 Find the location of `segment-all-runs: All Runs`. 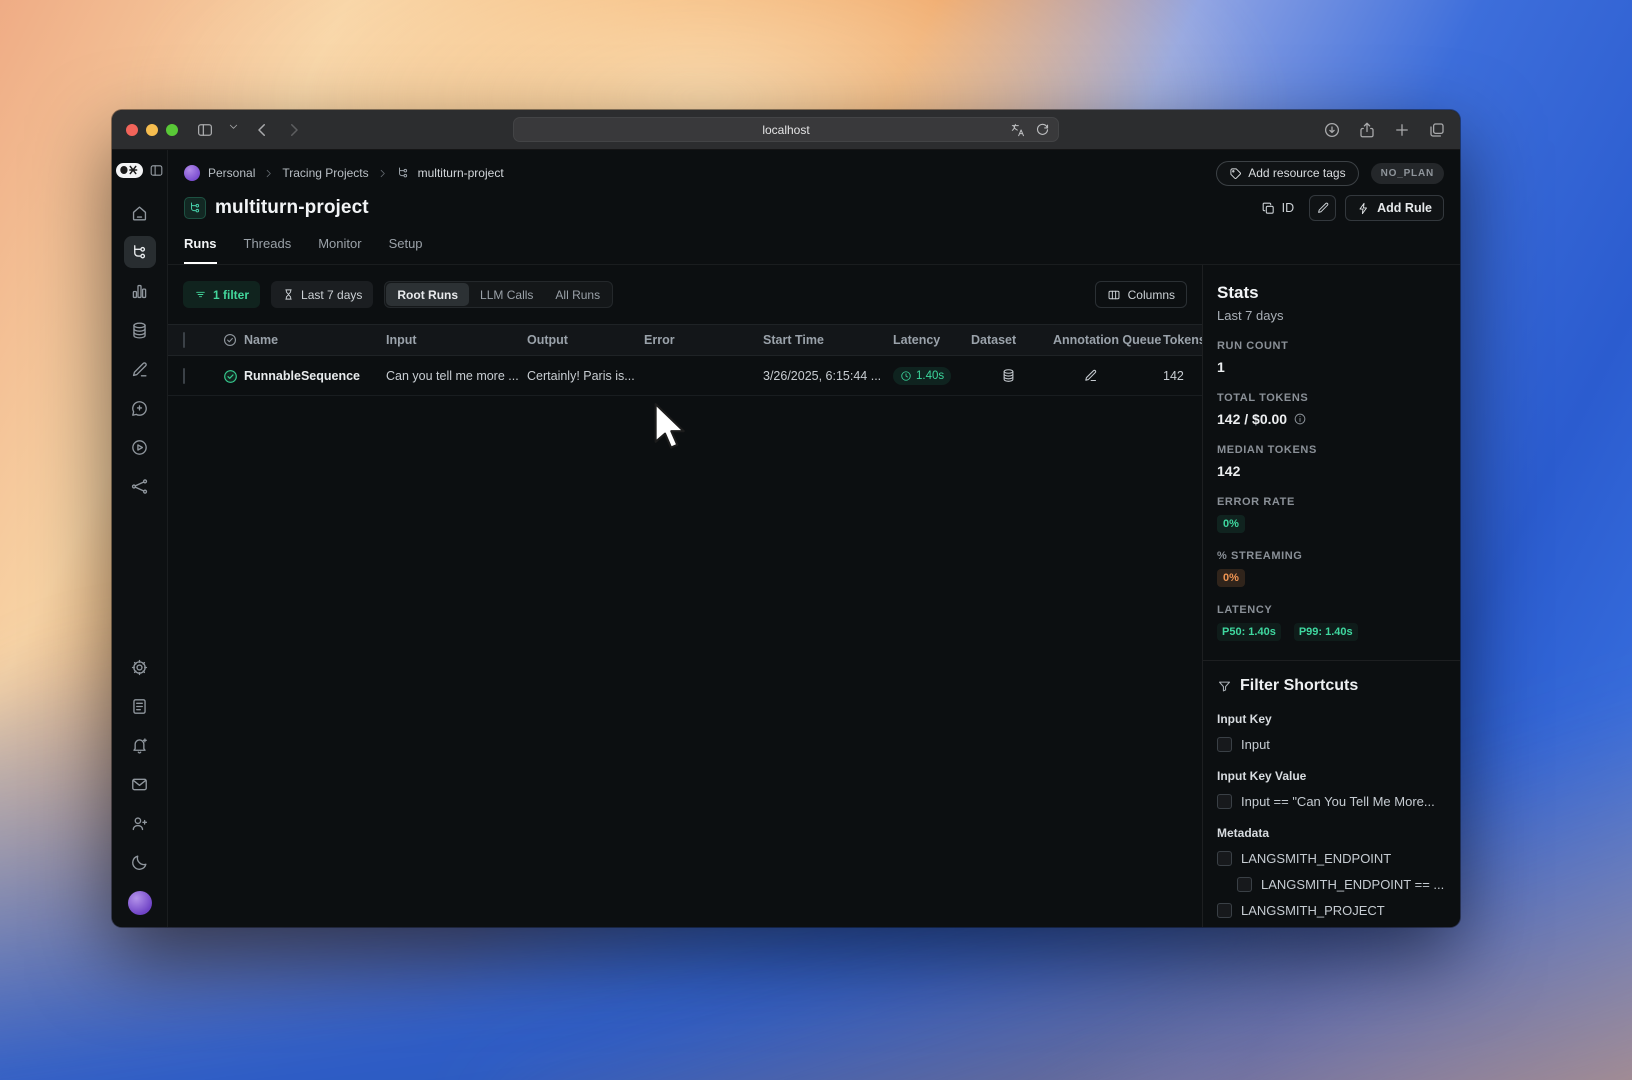

segment-all-runs: All Runs is located at coordinates (577, 294).